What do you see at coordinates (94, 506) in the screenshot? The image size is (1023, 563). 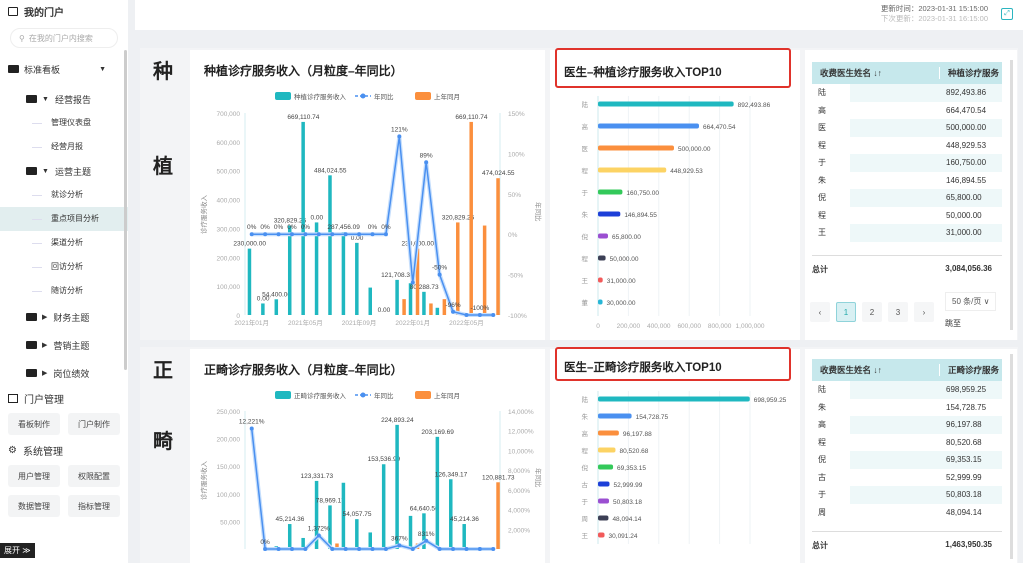 I see `metric-mgmt-button: 指标管理` at bounding box center [94, 506].